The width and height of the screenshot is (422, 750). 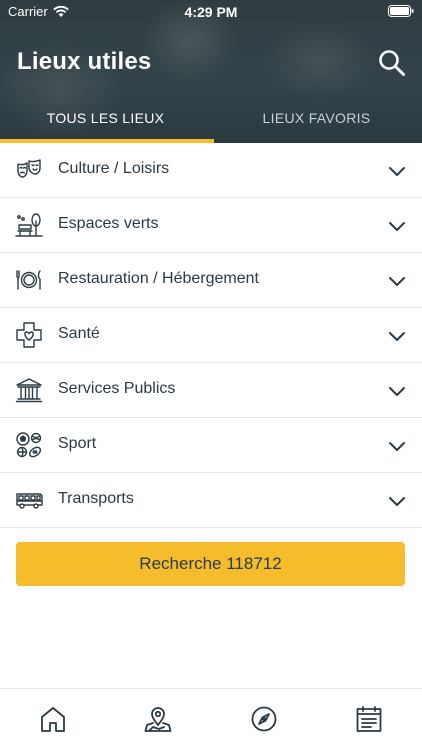 I want to click on category-row-espaces-verts: Espaces verts, so click(x=211, y=225).